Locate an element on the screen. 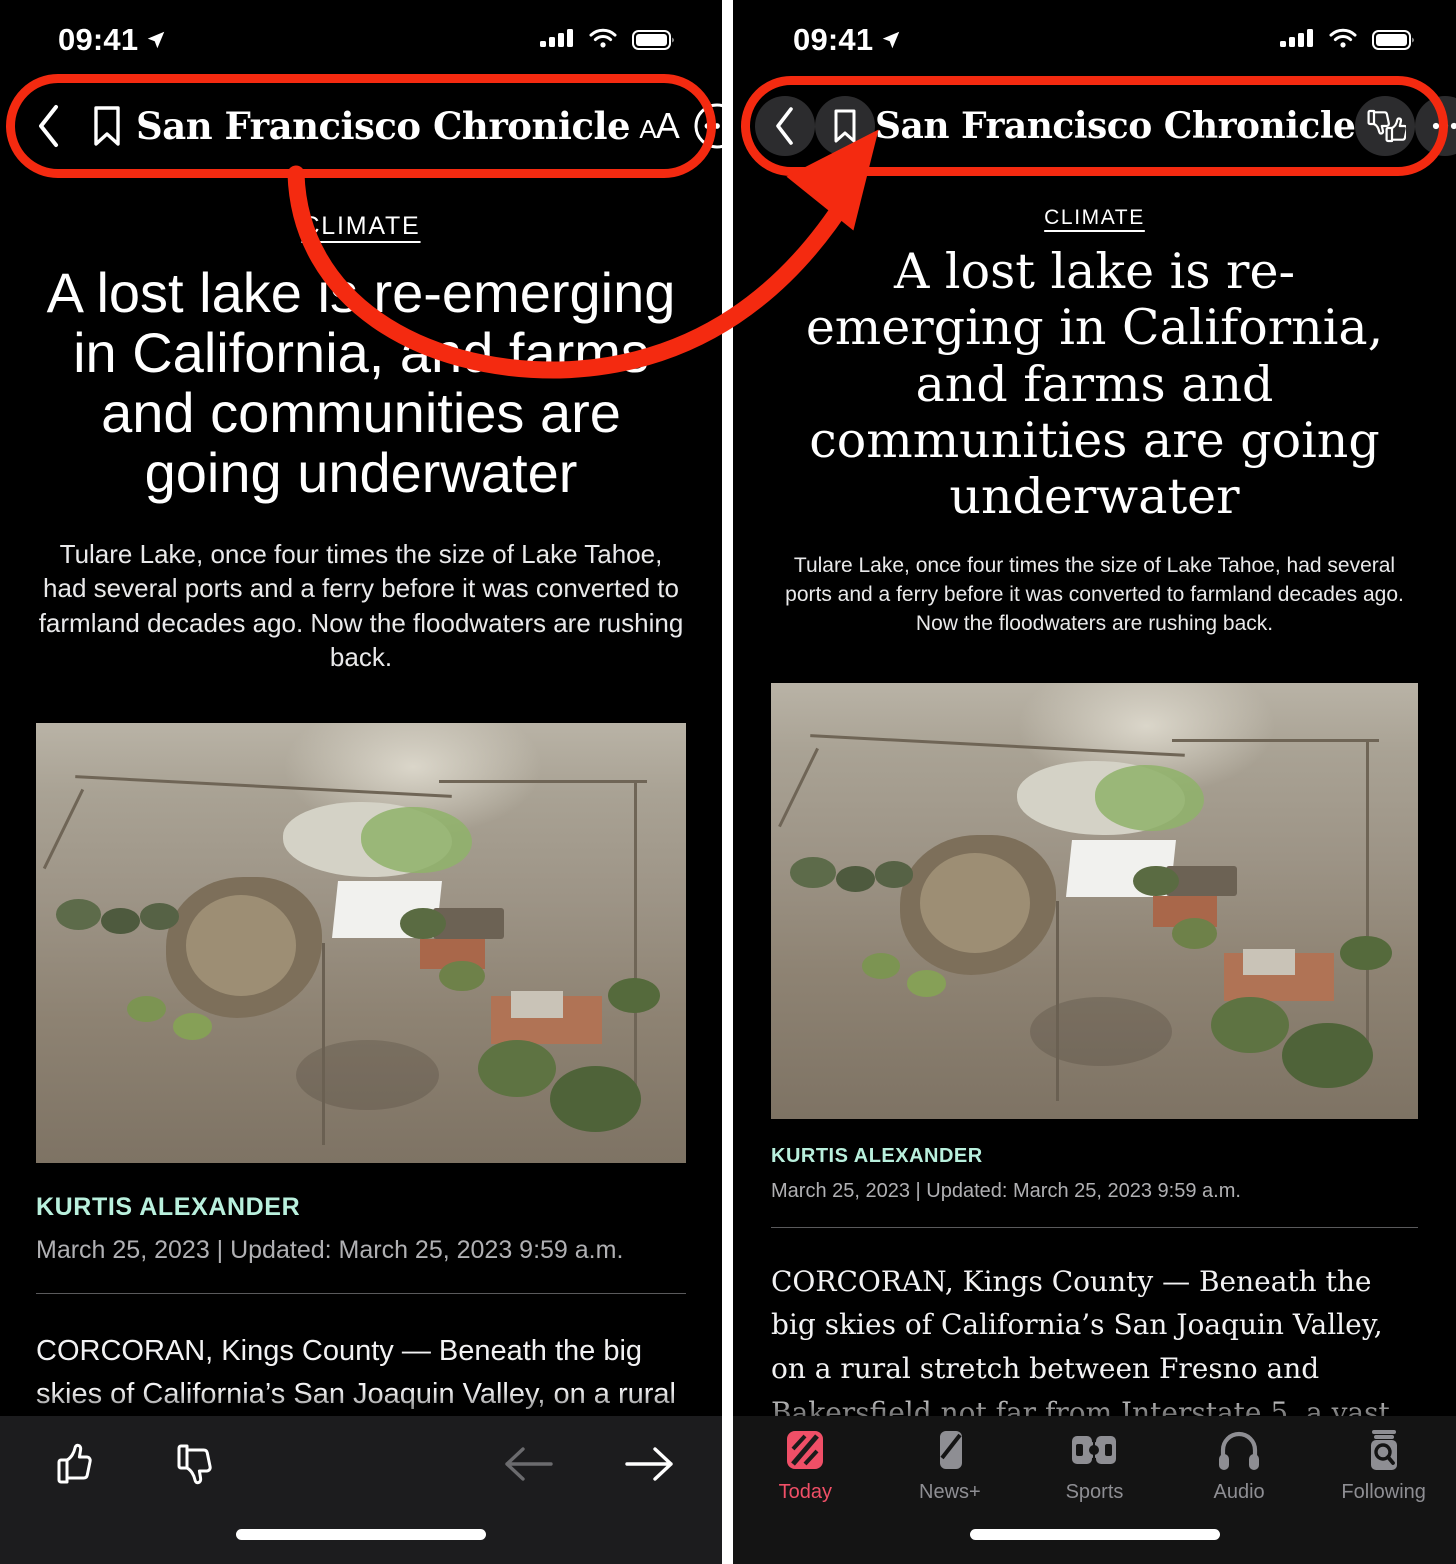 This screenshot has height=1564, width=1456. thumbs-down-button is located at coordinates (192, 1464).